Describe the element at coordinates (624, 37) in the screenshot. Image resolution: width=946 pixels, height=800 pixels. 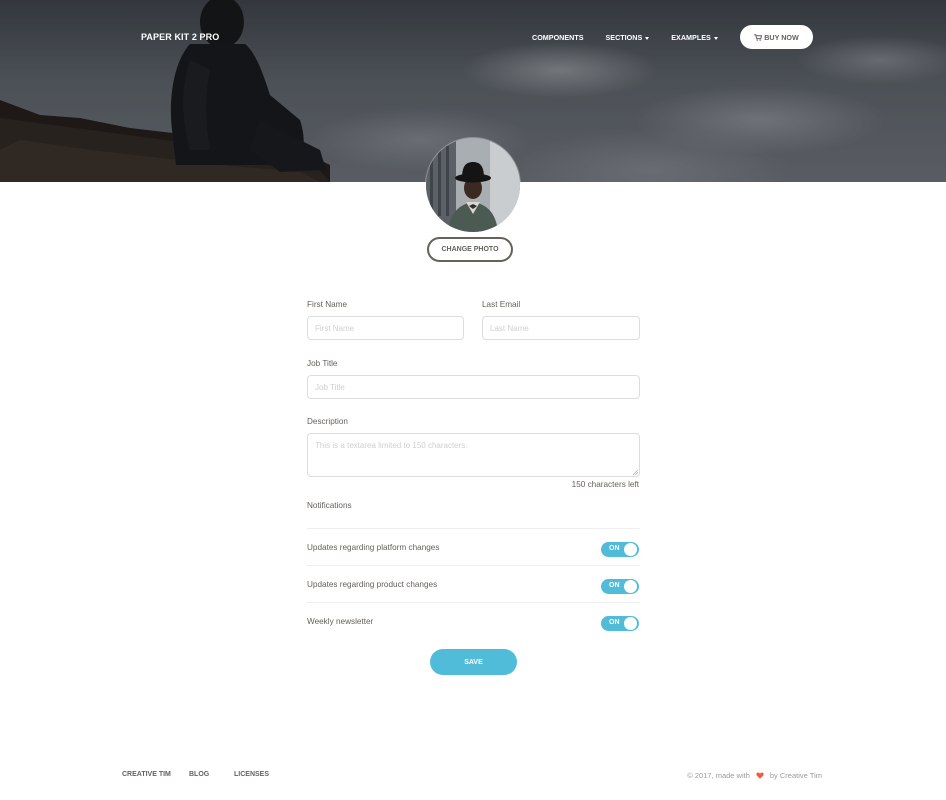
I see `nav-link-sections-label: SECTIONS` at that location.